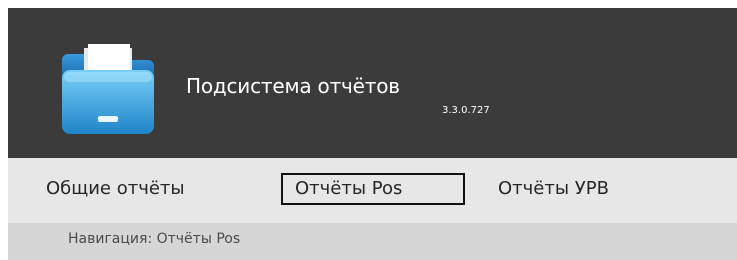 The width and height of the screenshot is (737, 260). Describe the element at coordinates (108, 86) in the screenshot. I see `folder-icon` at that location.